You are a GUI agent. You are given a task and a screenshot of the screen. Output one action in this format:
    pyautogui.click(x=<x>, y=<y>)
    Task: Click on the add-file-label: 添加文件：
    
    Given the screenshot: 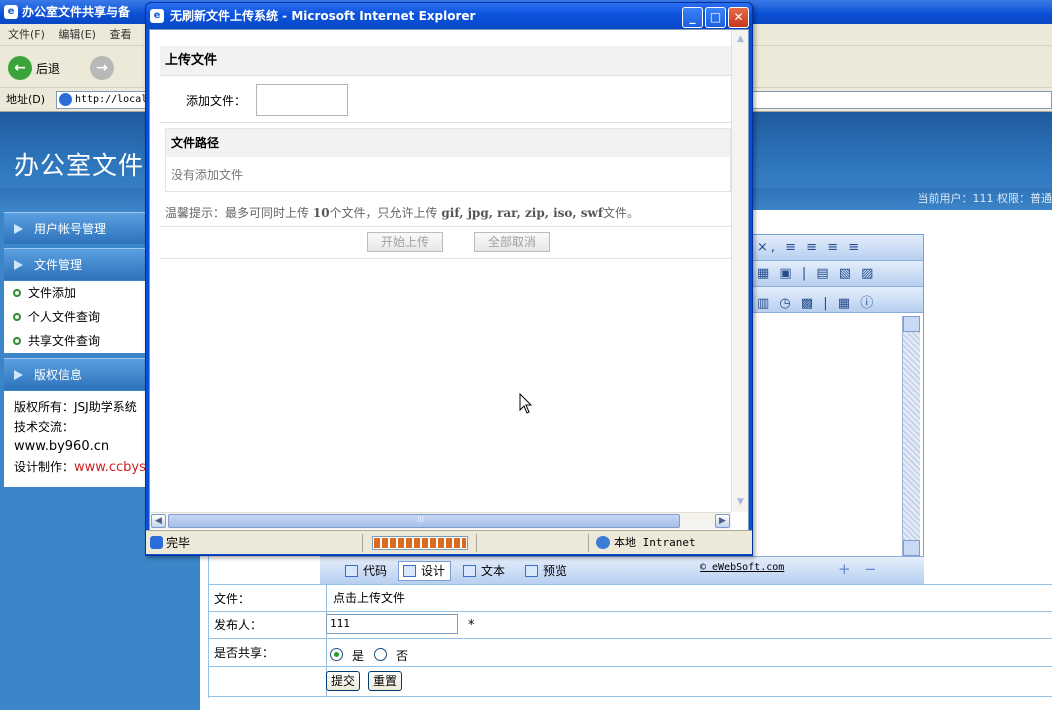 What is the action you would take?
    pyautogui.click(x=216, y=101)
    